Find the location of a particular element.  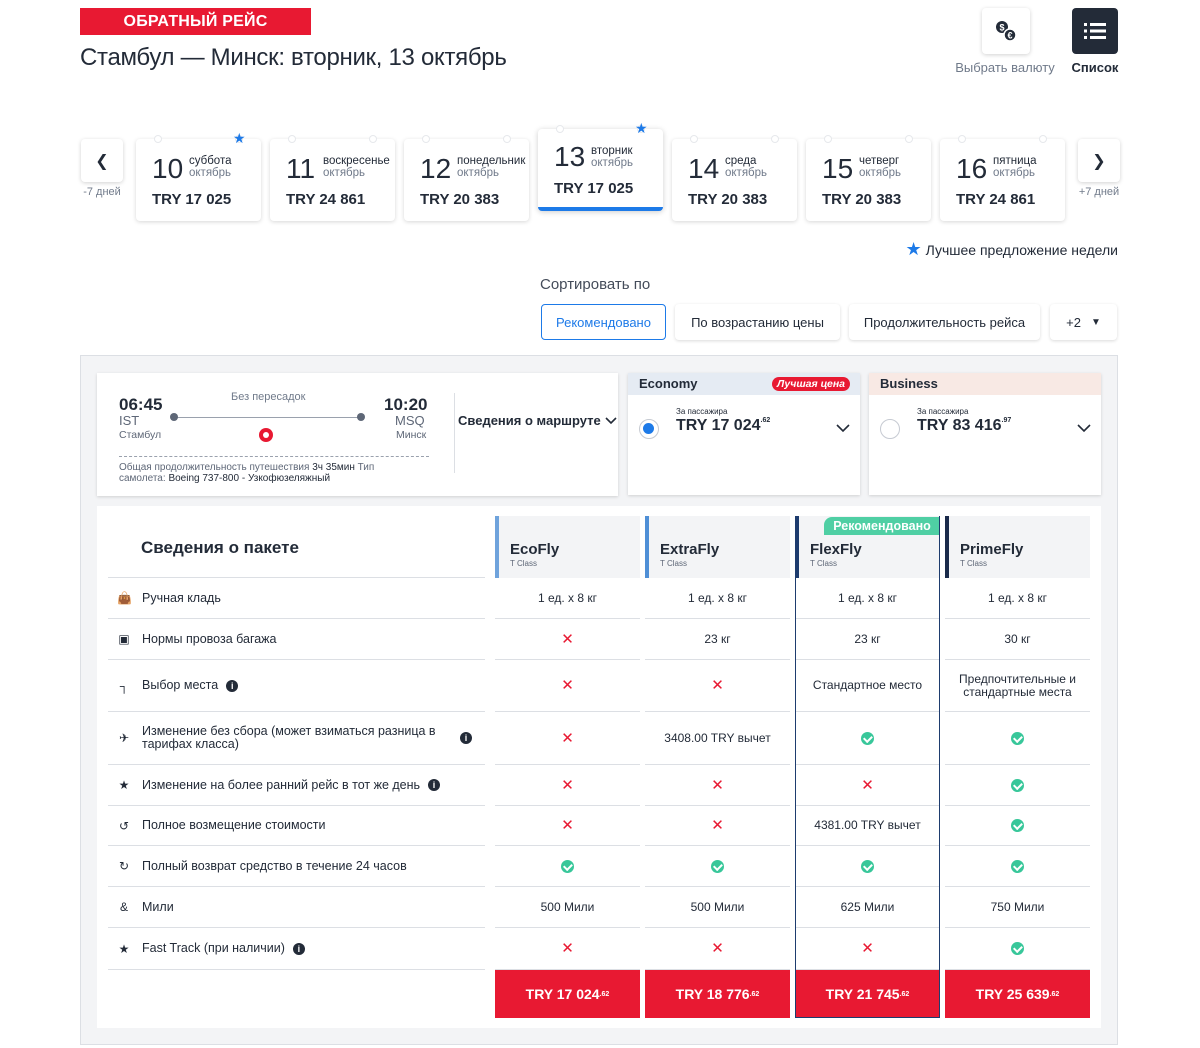

currency-label: Выбрать валюту is located at coordinates (1005, 67).